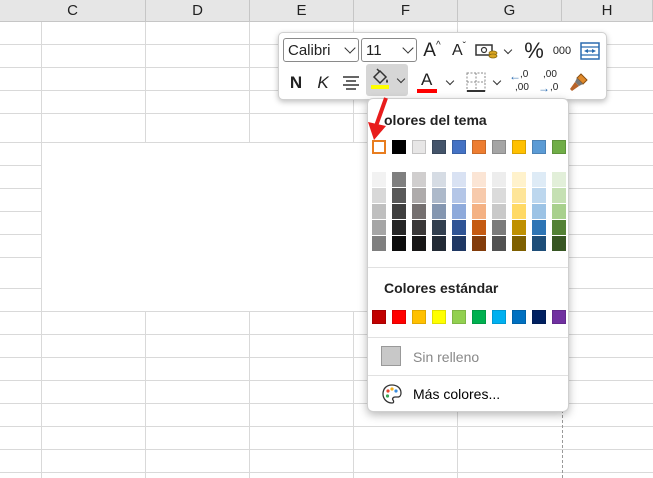 This screenshot has height=478, width=653. I want to click on font-color-button: A, so click(435, 82).